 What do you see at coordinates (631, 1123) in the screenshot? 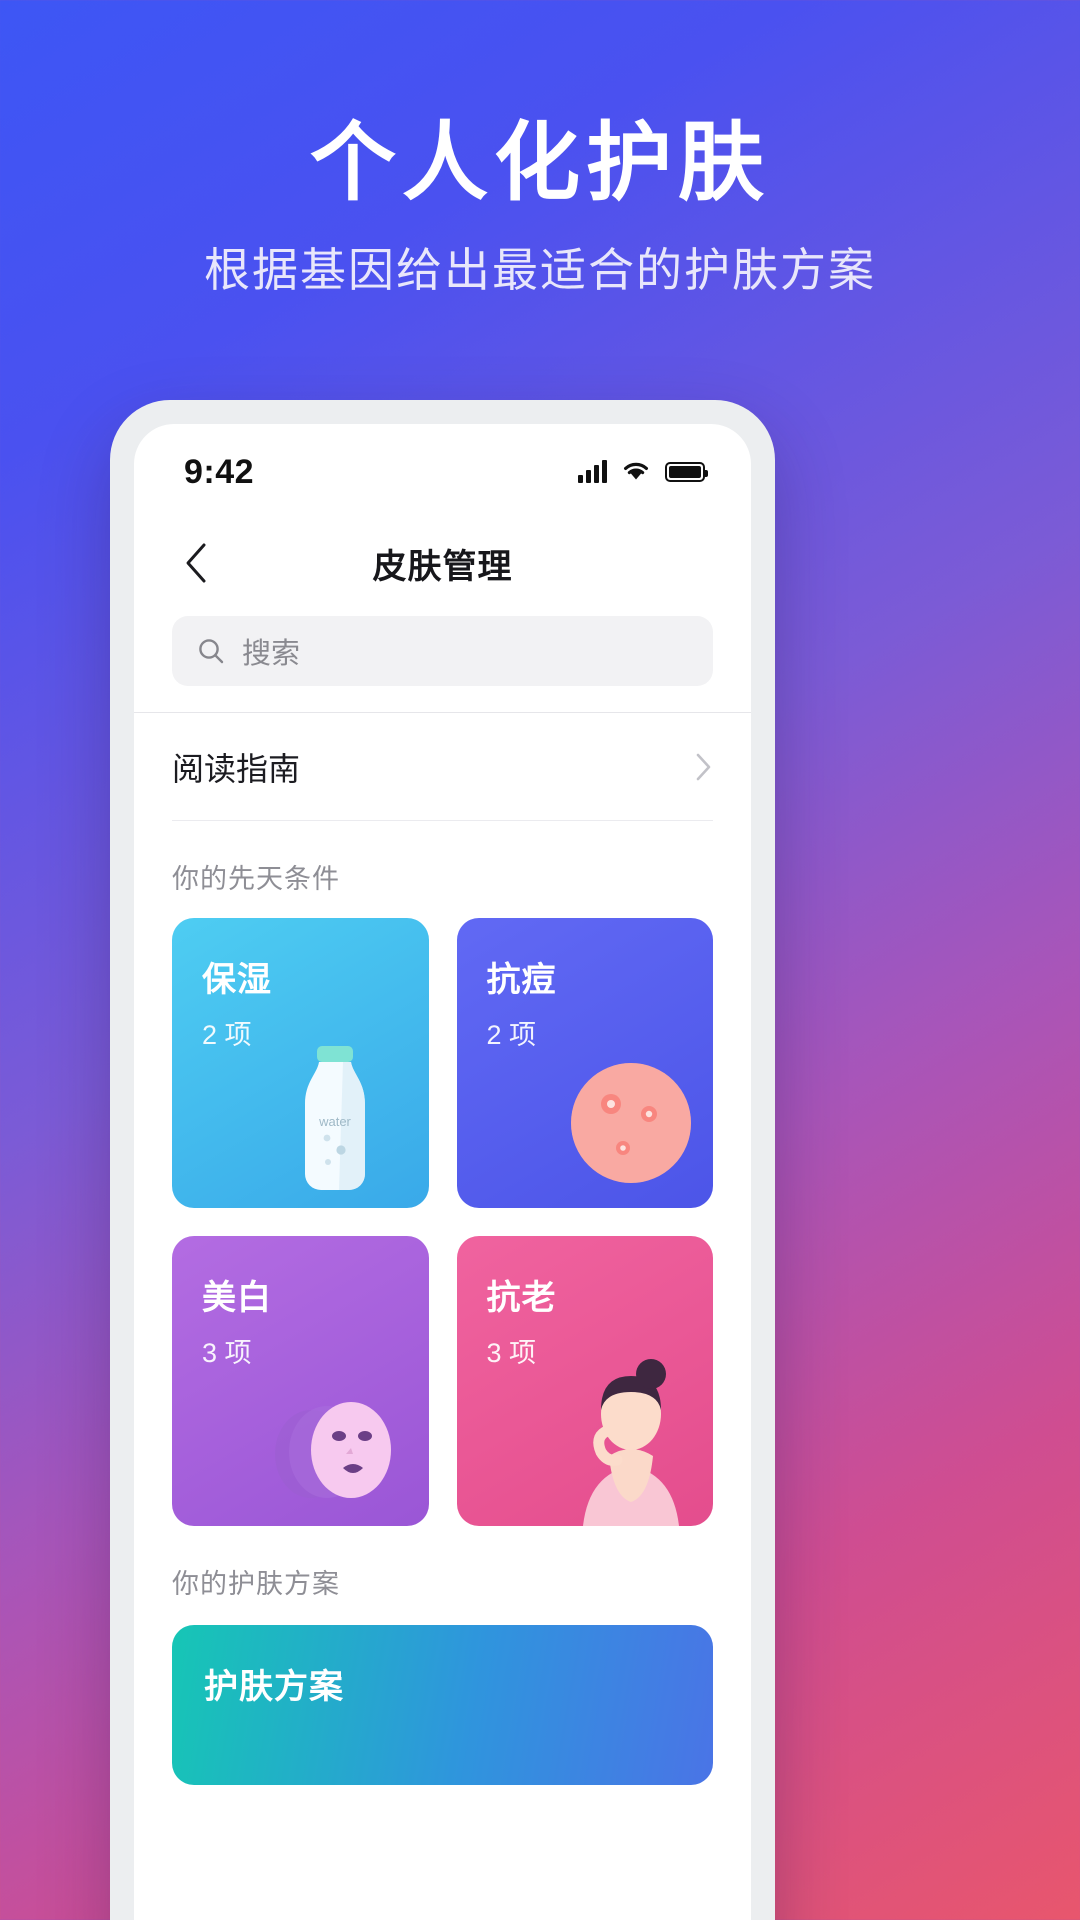
I see `acne-face-icon` at bounding box center [631, 1123].